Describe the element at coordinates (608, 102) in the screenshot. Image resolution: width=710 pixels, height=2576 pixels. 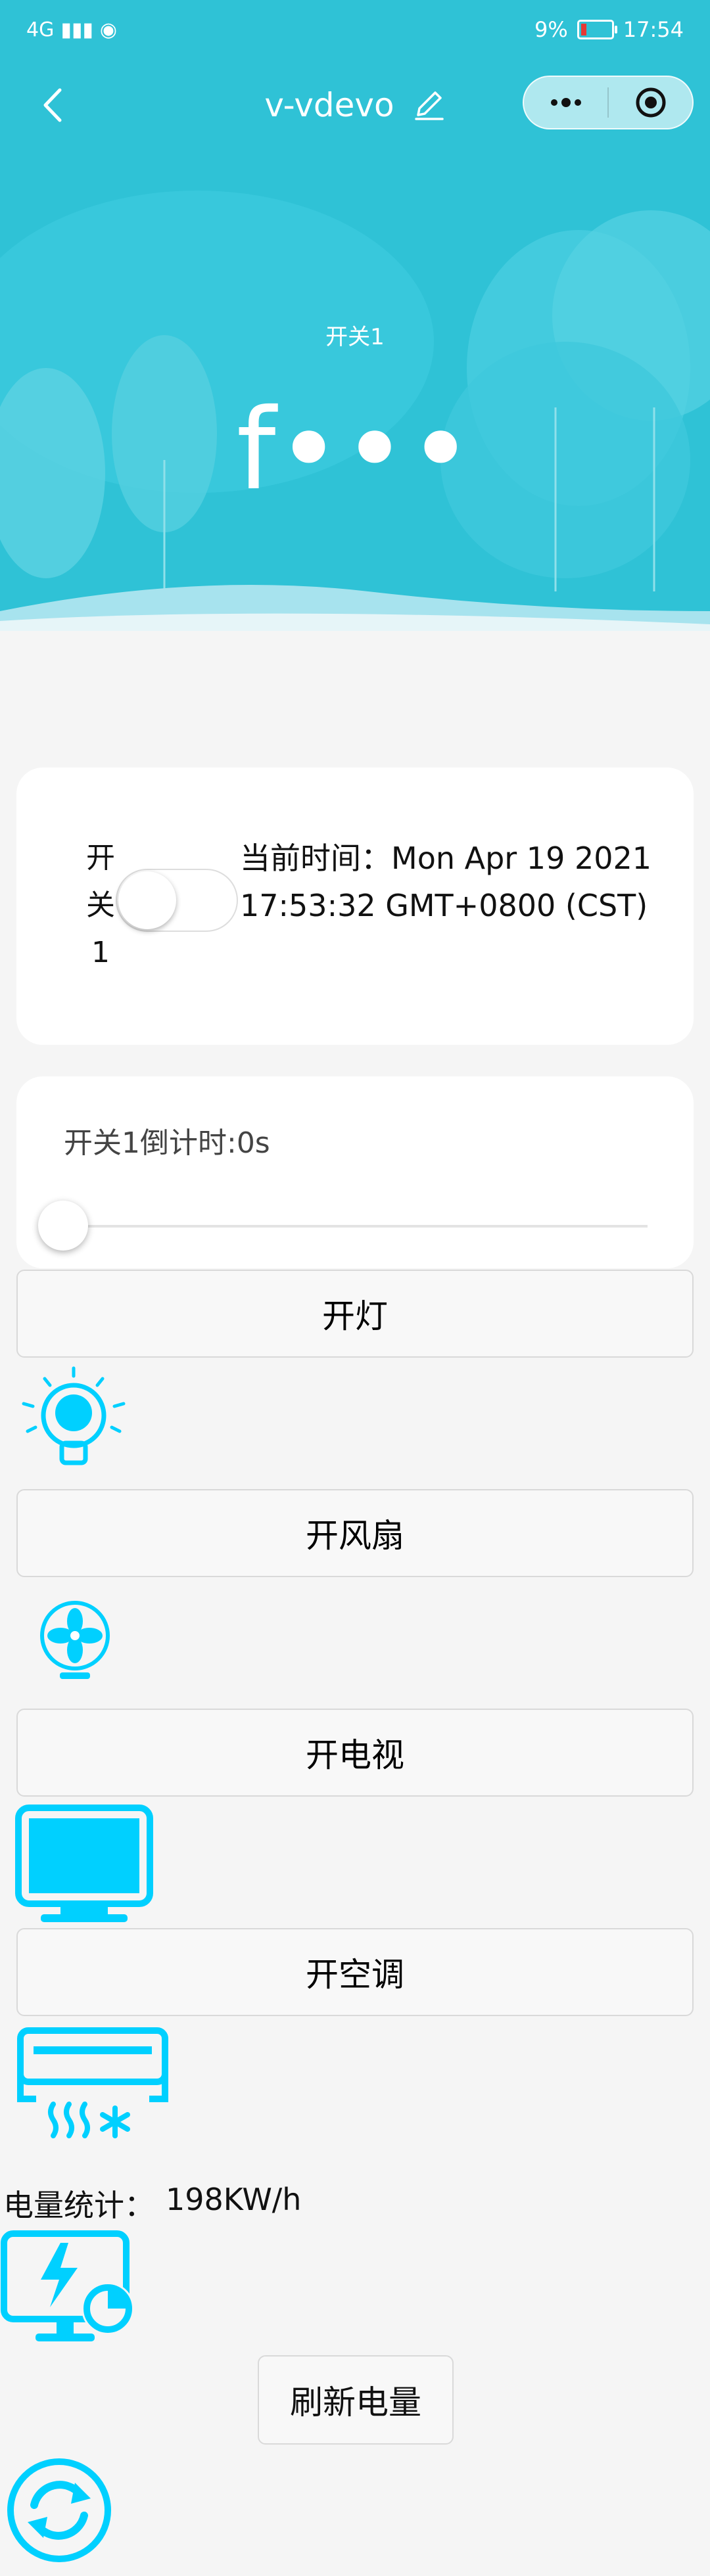
I see `mini-program-capsule` at that location.